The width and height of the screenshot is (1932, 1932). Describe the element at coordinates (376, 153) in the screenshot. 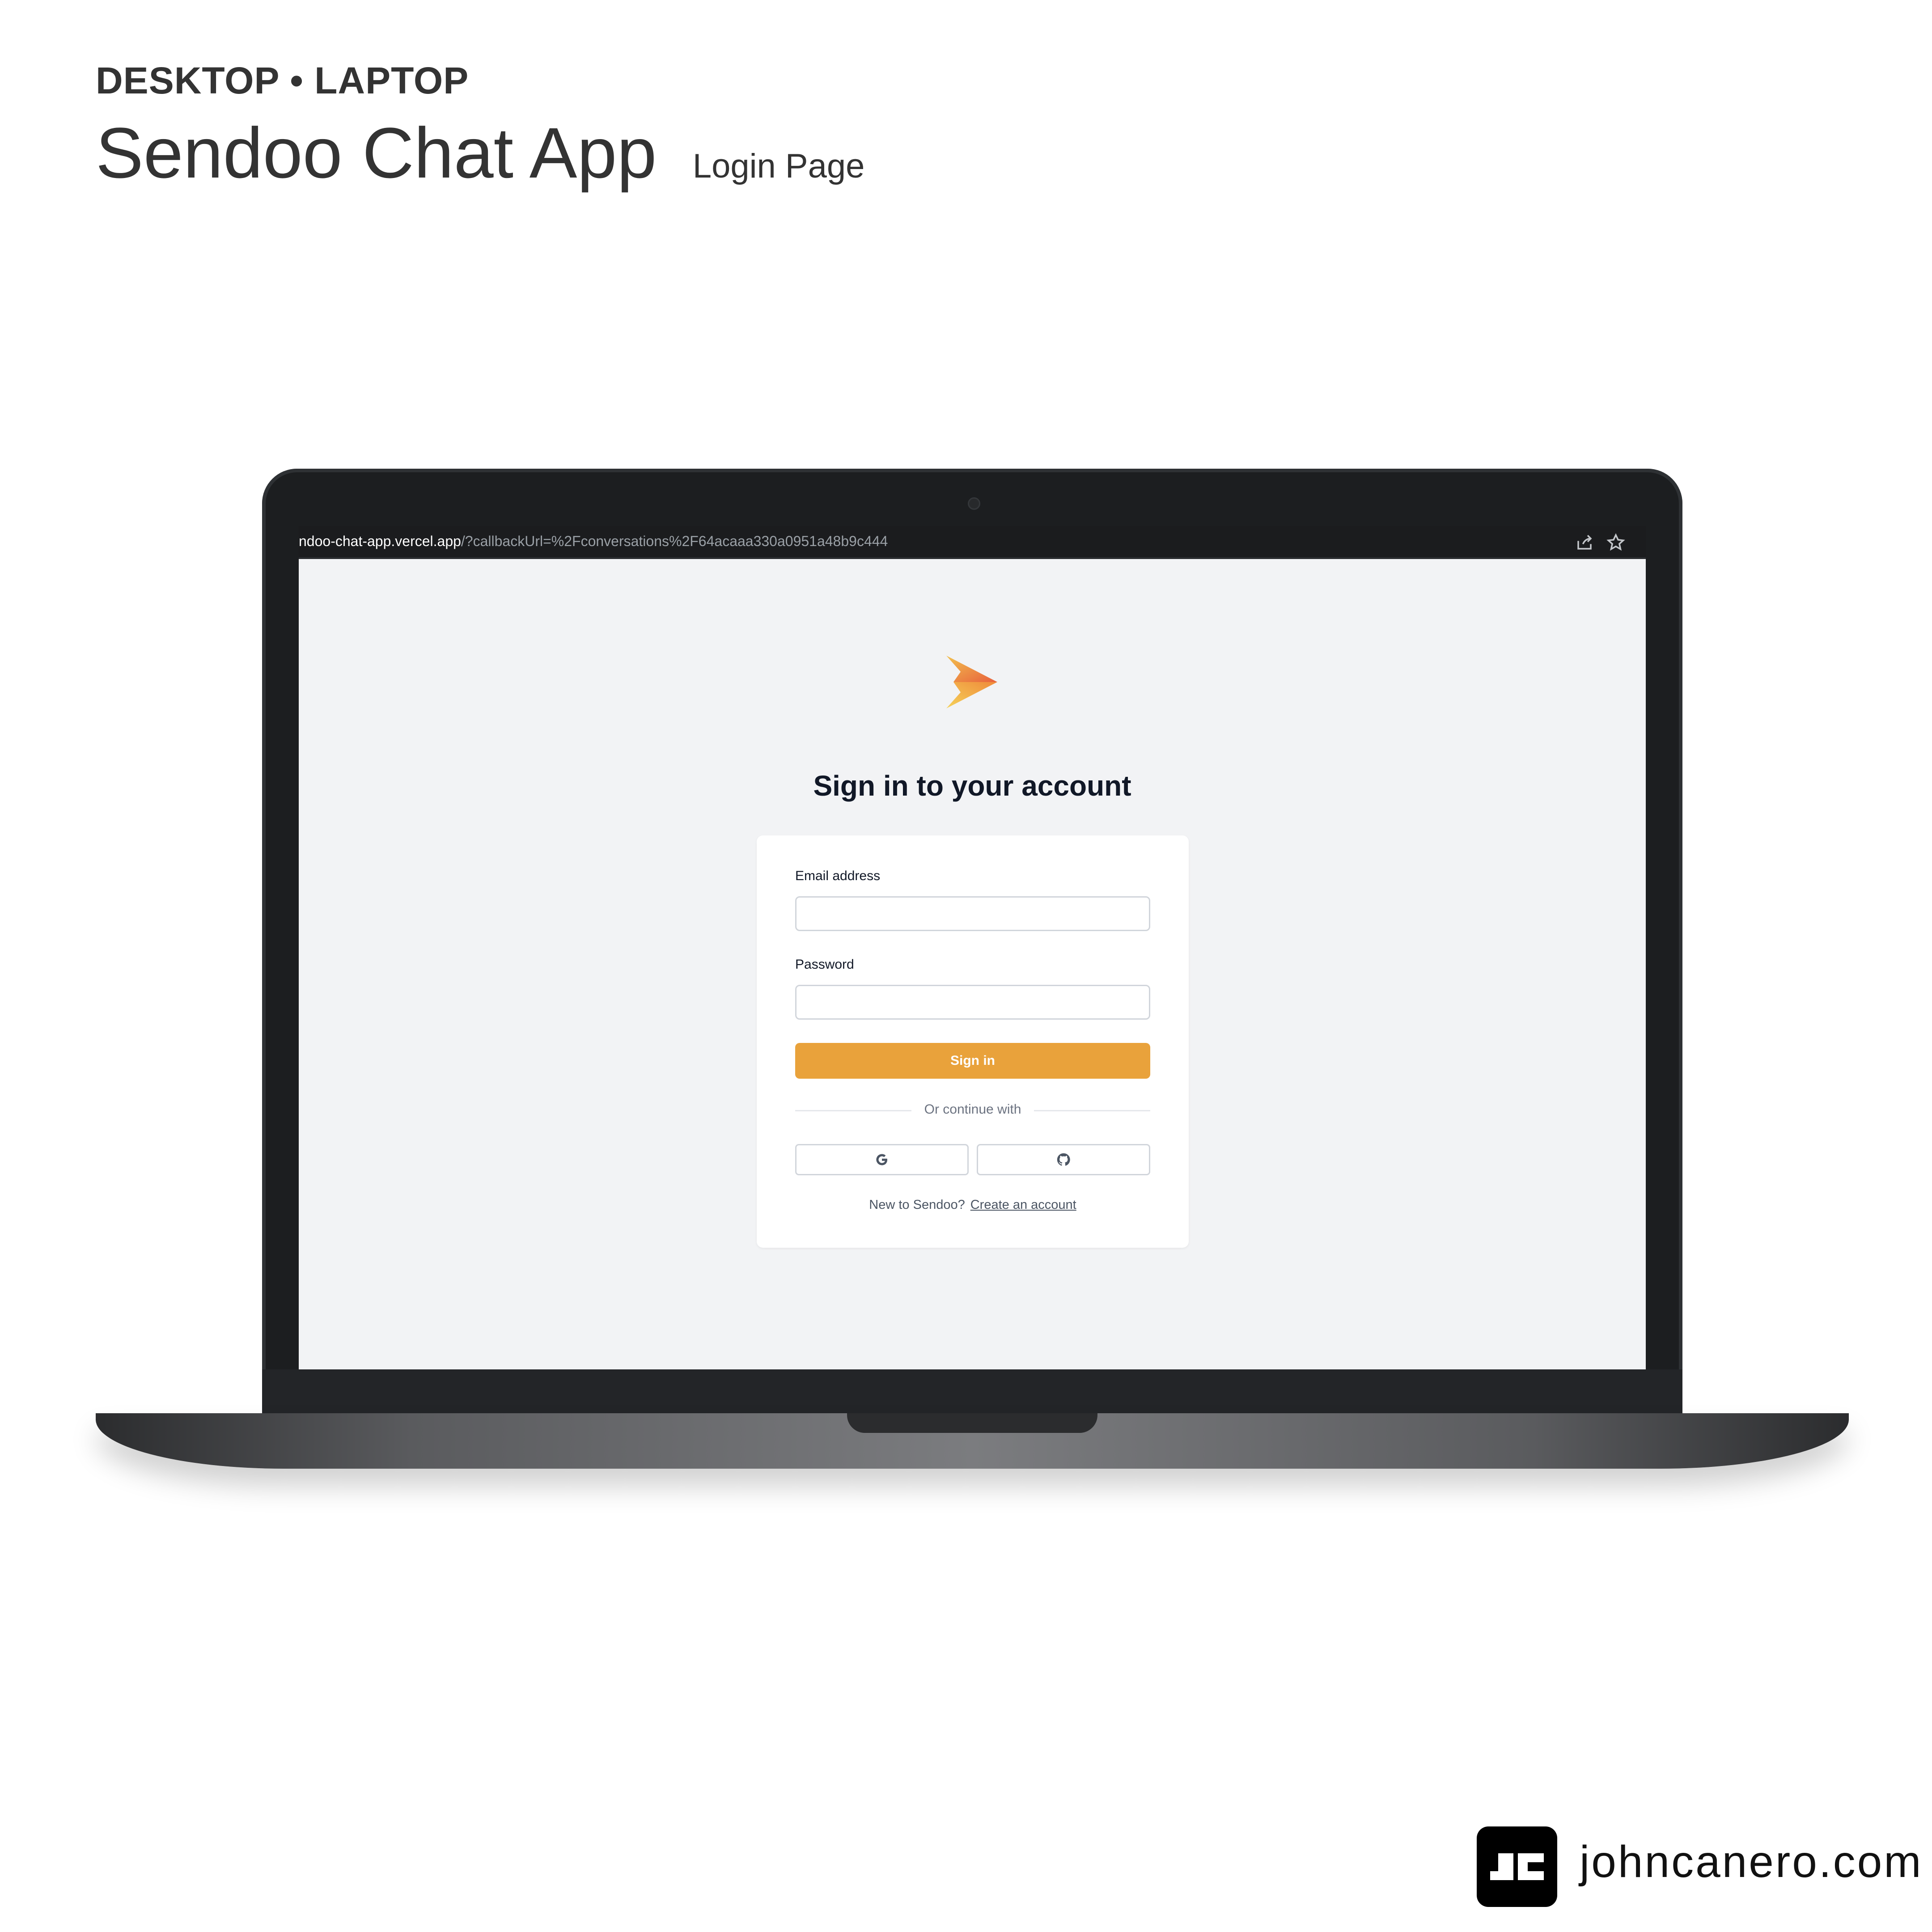

I see `presentation-title-text: Sendoo Chat App` at that location.